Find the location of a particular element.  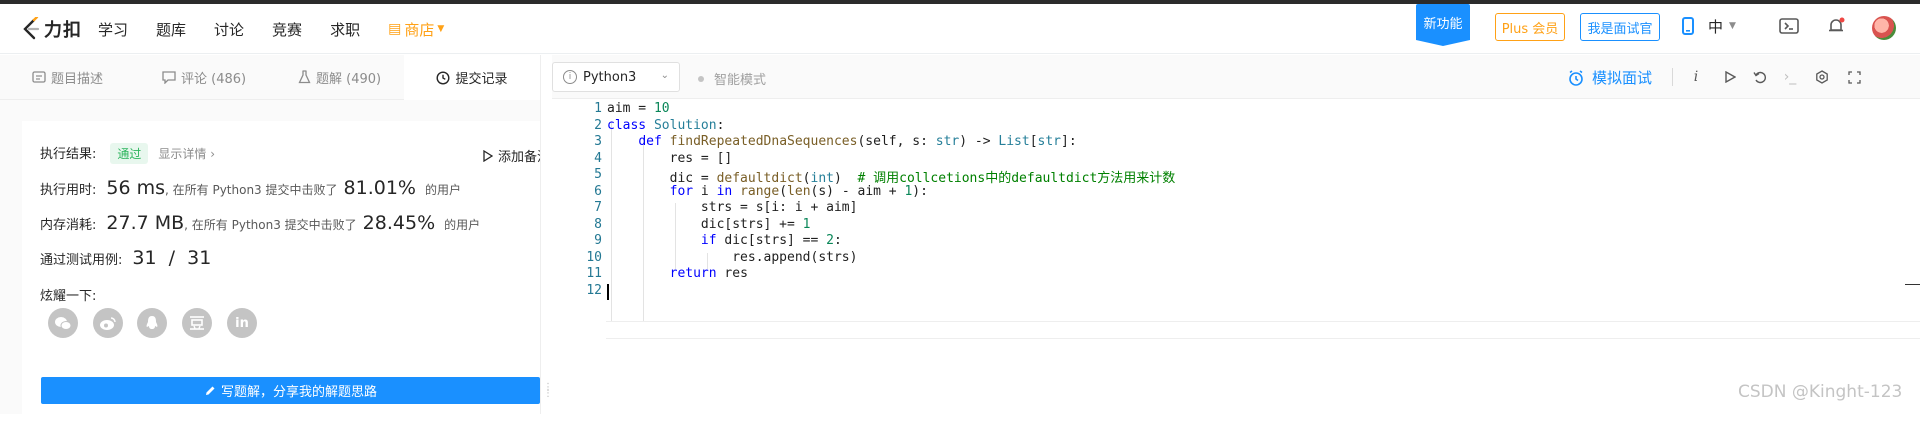

wechat-icon is located at coordinates (63, 323).